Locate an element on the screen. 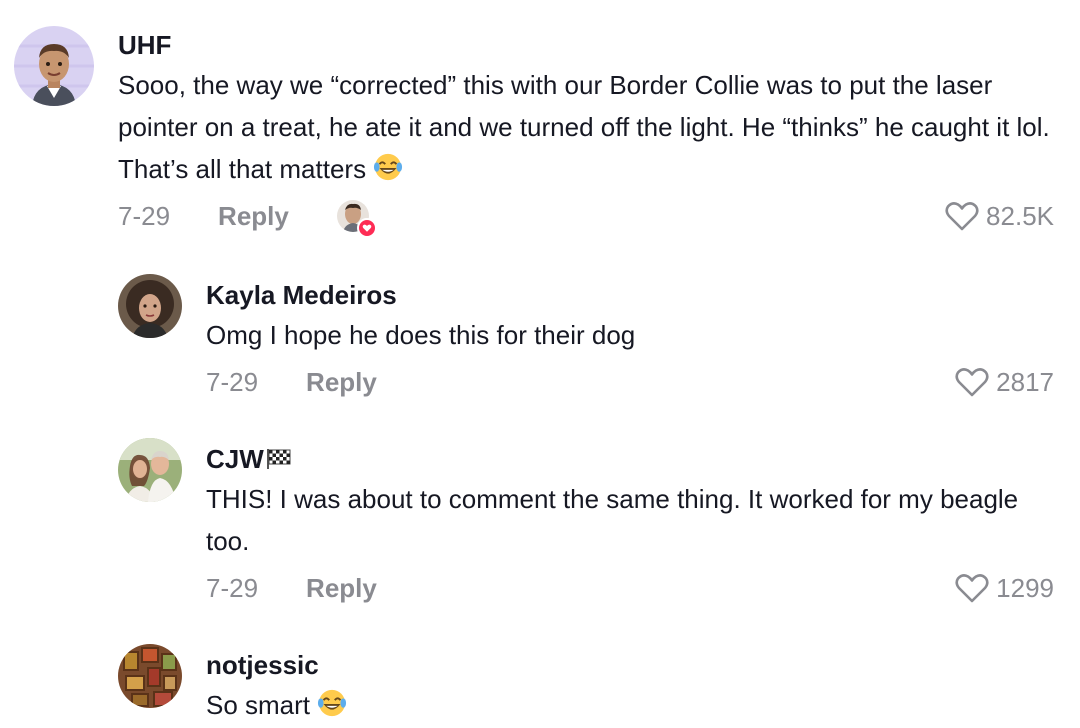 This screenshot has height=728, width=1080. notjessic-avatar-image is located at coordinates (150, 676).